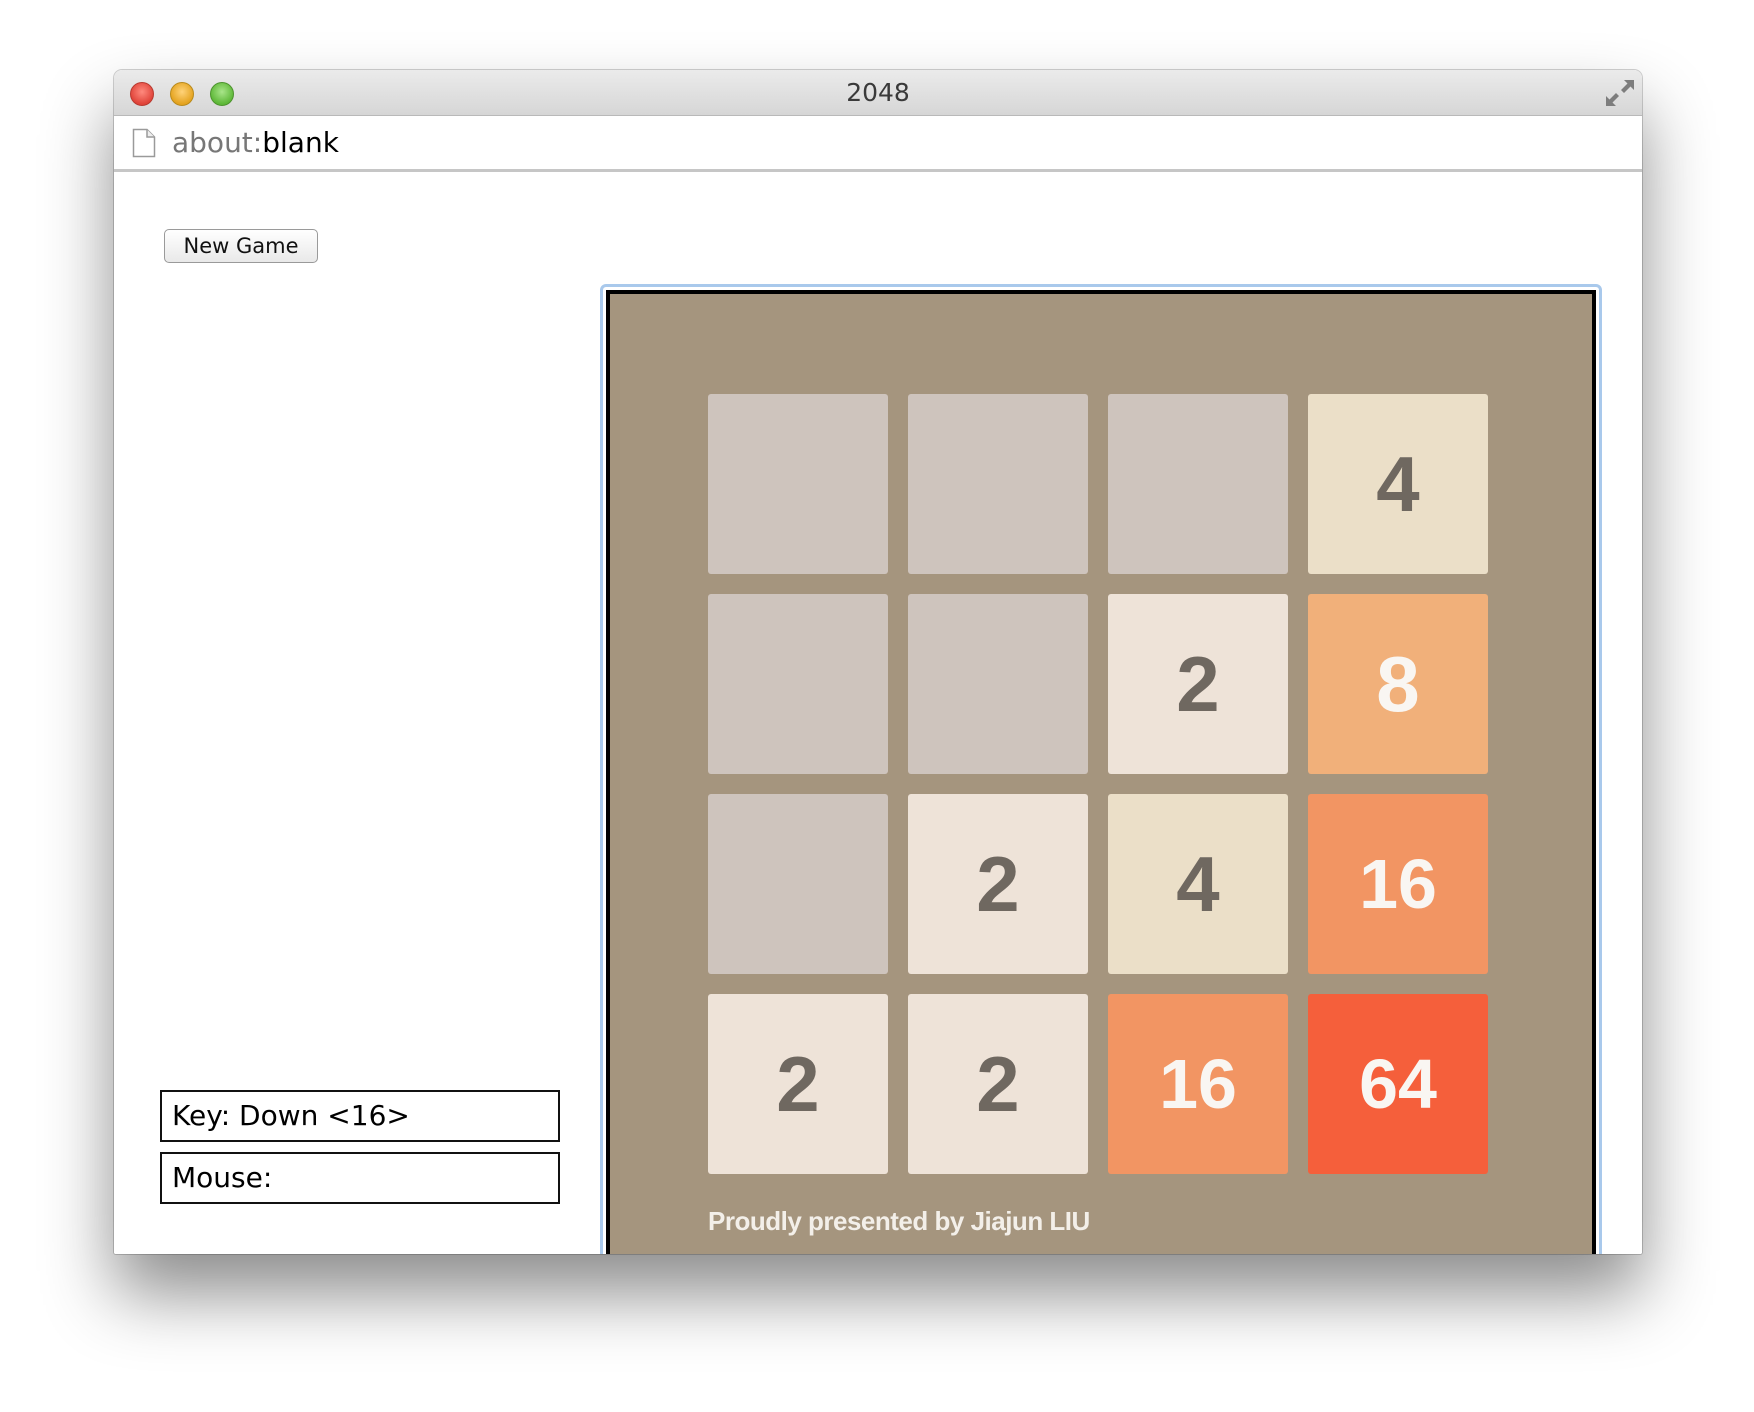  I want to click on new-game-button: New Game, so click(241, 246).